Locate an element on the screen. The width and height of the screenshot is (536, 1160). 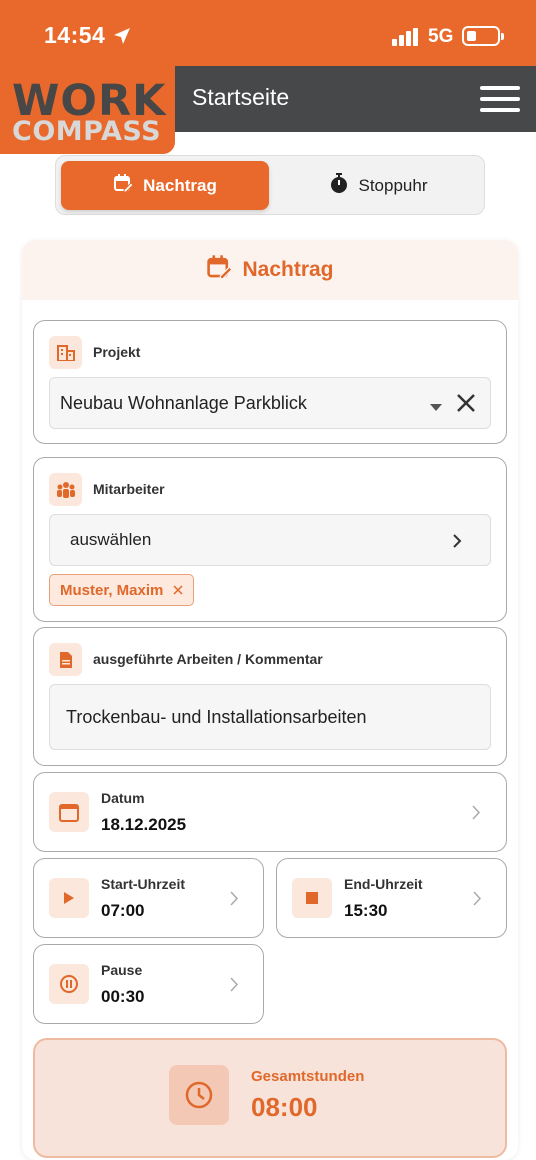
work-comment-input: Trockenbau- und Installationsarbeiten is located at coordinates (270, 717).